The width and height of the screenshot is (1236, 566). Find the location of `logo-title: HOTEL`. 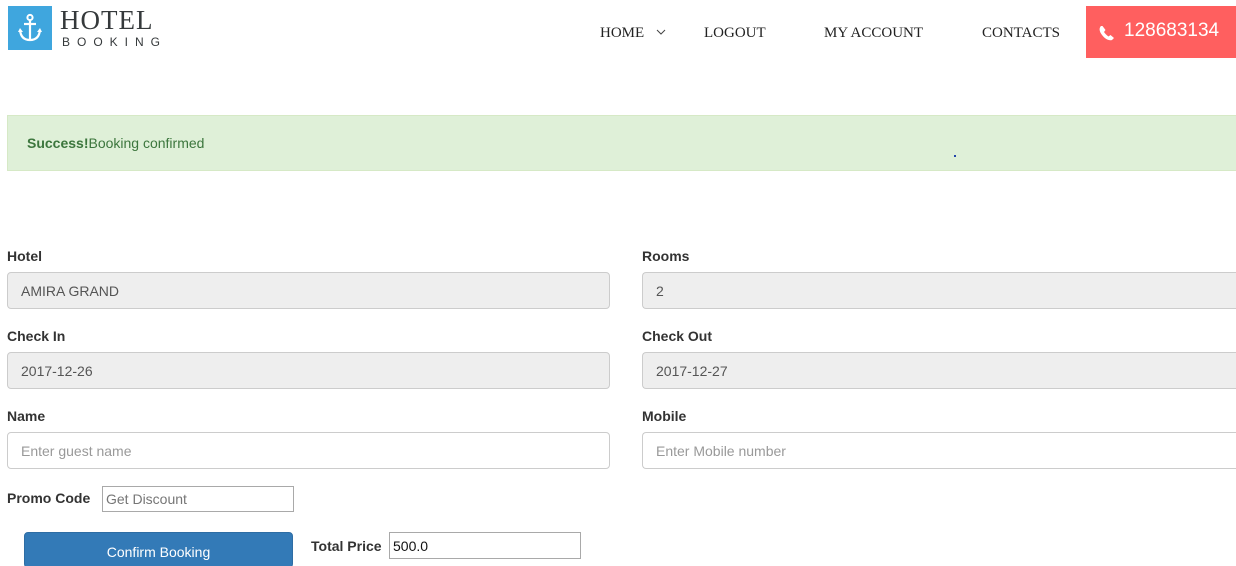

logo-title: HOTEL is located at coordinates (107, 20).